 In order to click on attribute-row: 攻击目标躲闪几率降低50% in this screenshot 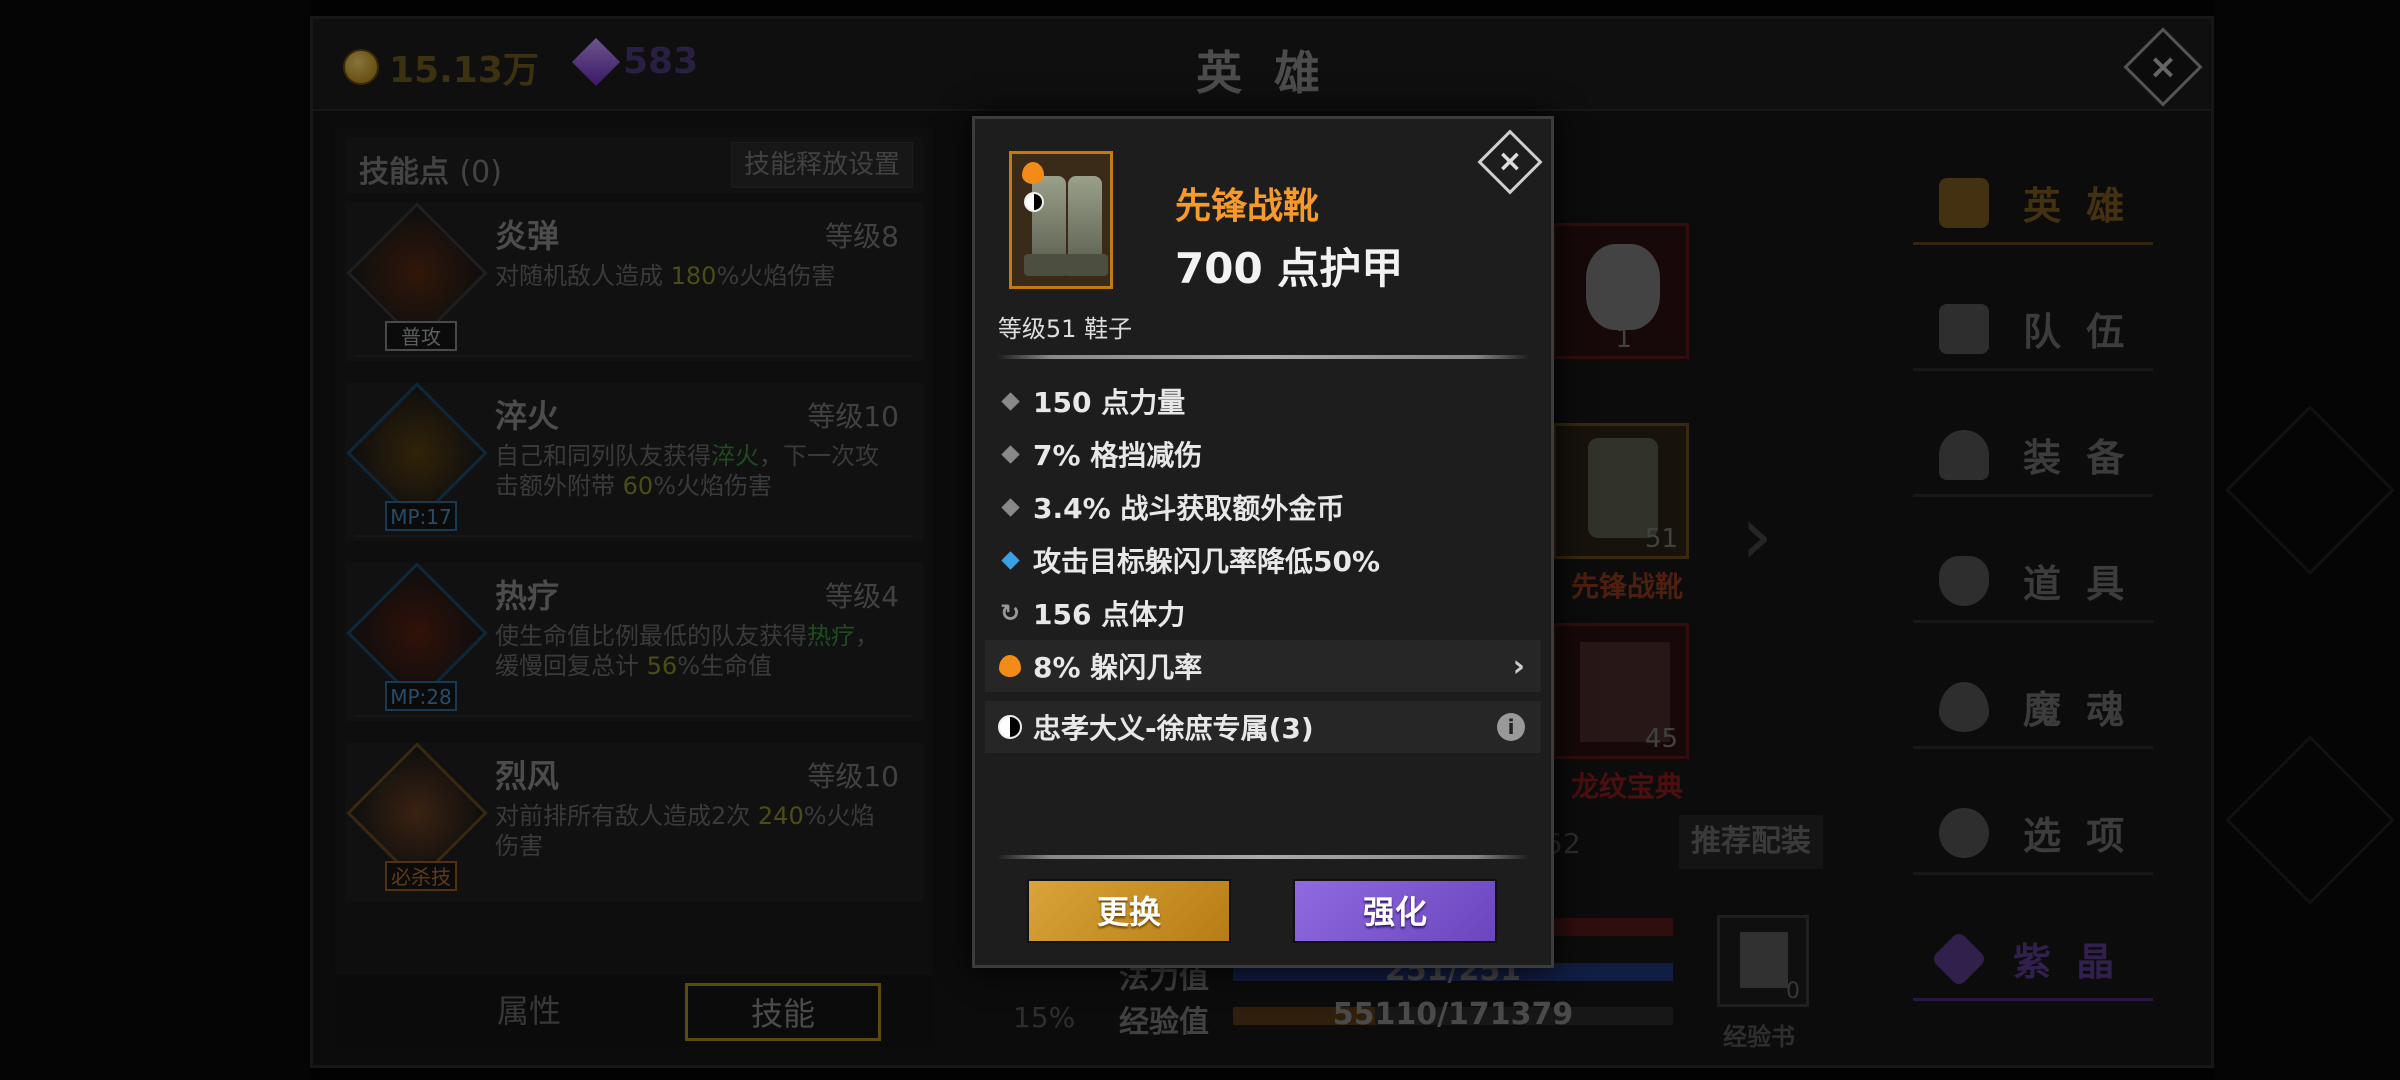, I will do `click(1263, 560)`.